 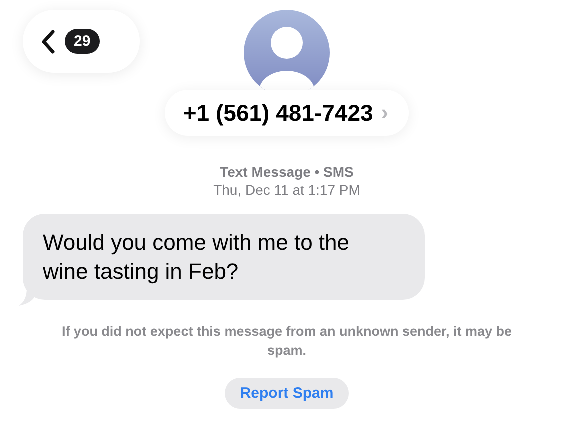 I want to click on service-label: Text Message • SMS, so click(x=287, y=172).